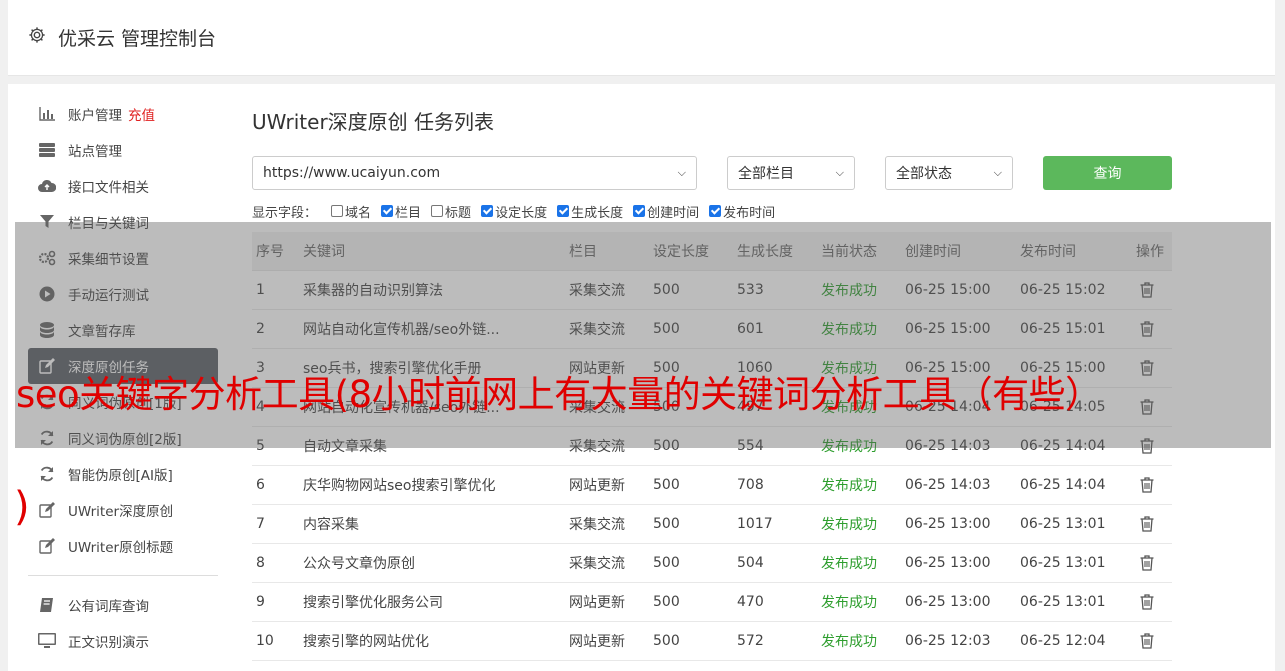  Describe the element at coordinates (924, 174) in the screenshot. I see `status-select-value: 全部状态` at that location.